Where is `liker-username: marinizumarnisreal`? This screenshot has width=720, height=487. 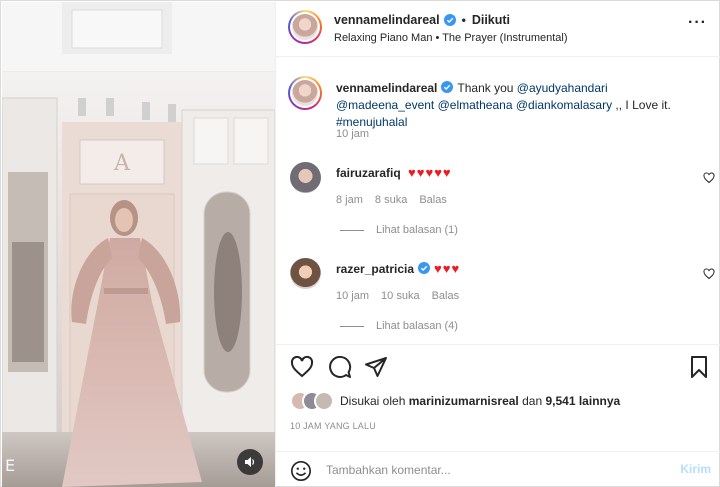
liker-username: marinizumarnisreal is located at coordinates (464, 401).